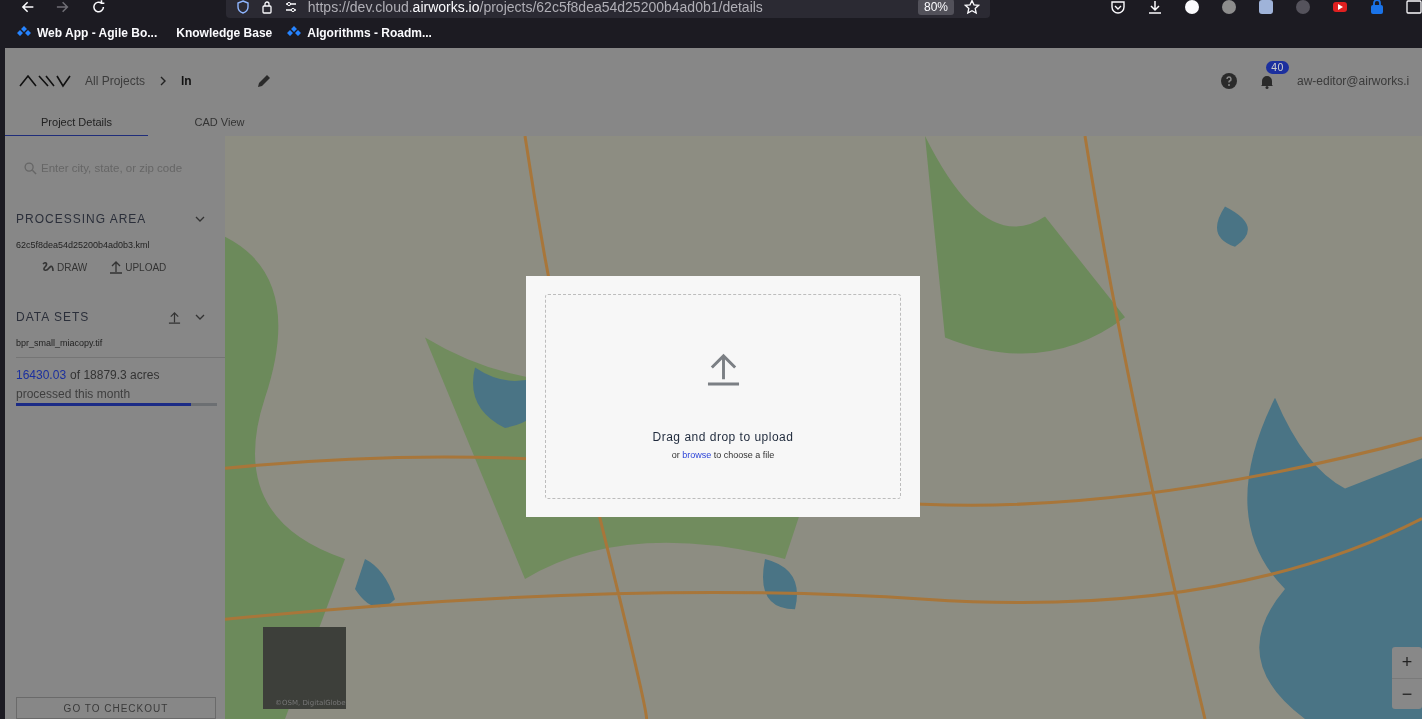 The image size is (1422, 719). Describe the element at coordinates (290, 7) in the screenshot. I see `permissions-icon` at that location.